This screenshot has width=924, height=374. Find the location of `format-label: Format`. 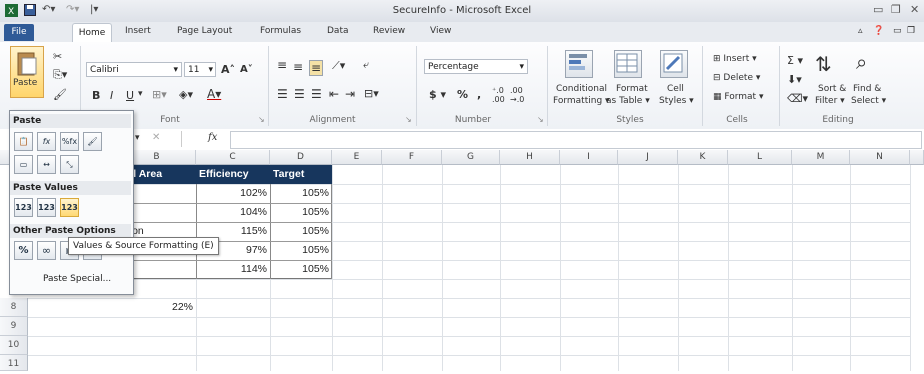

format-label: Format is located at coordinates (632, 89).